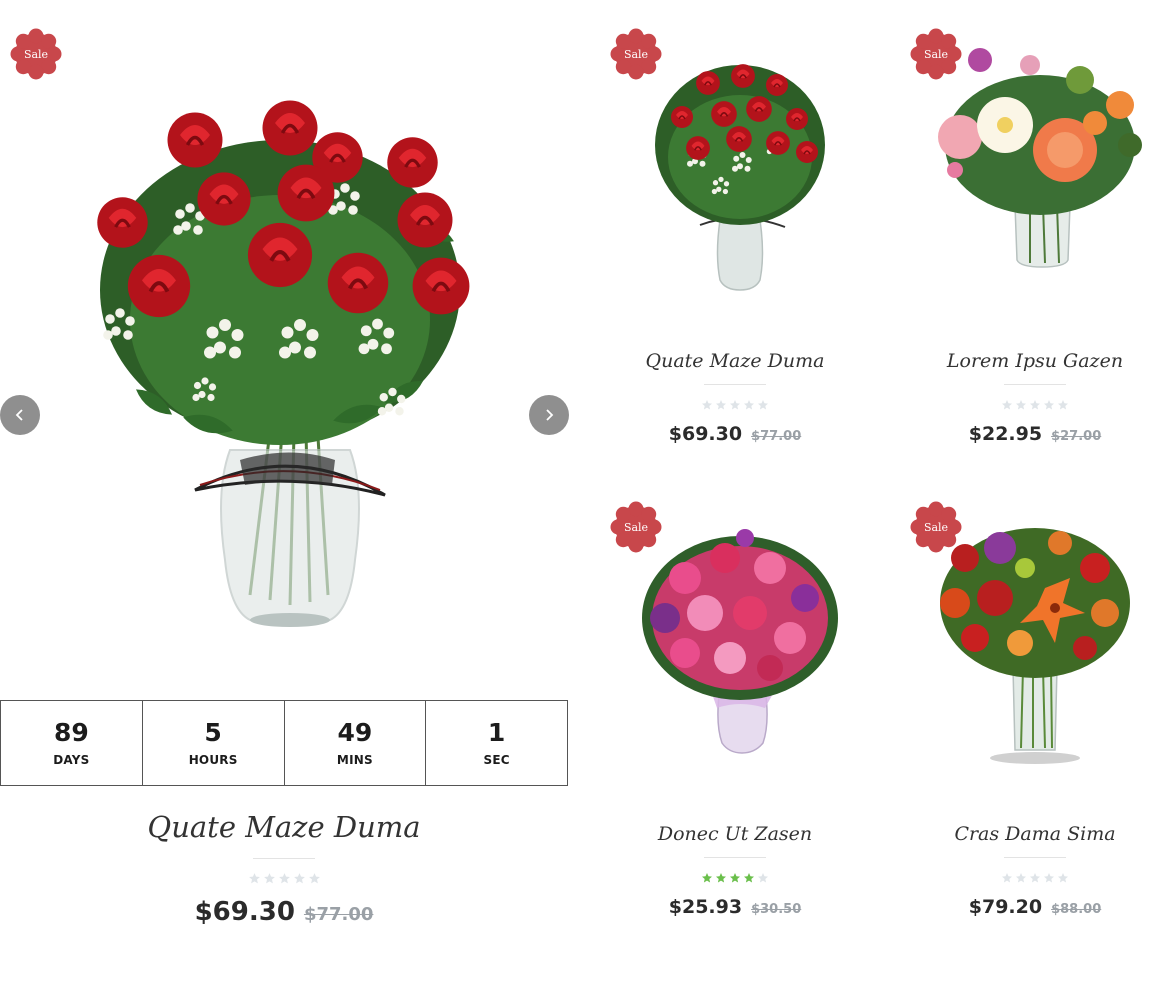  Describe the element at coordinates (1005, 434) in the screenshot. I see `current-price: $22.95` at that location.